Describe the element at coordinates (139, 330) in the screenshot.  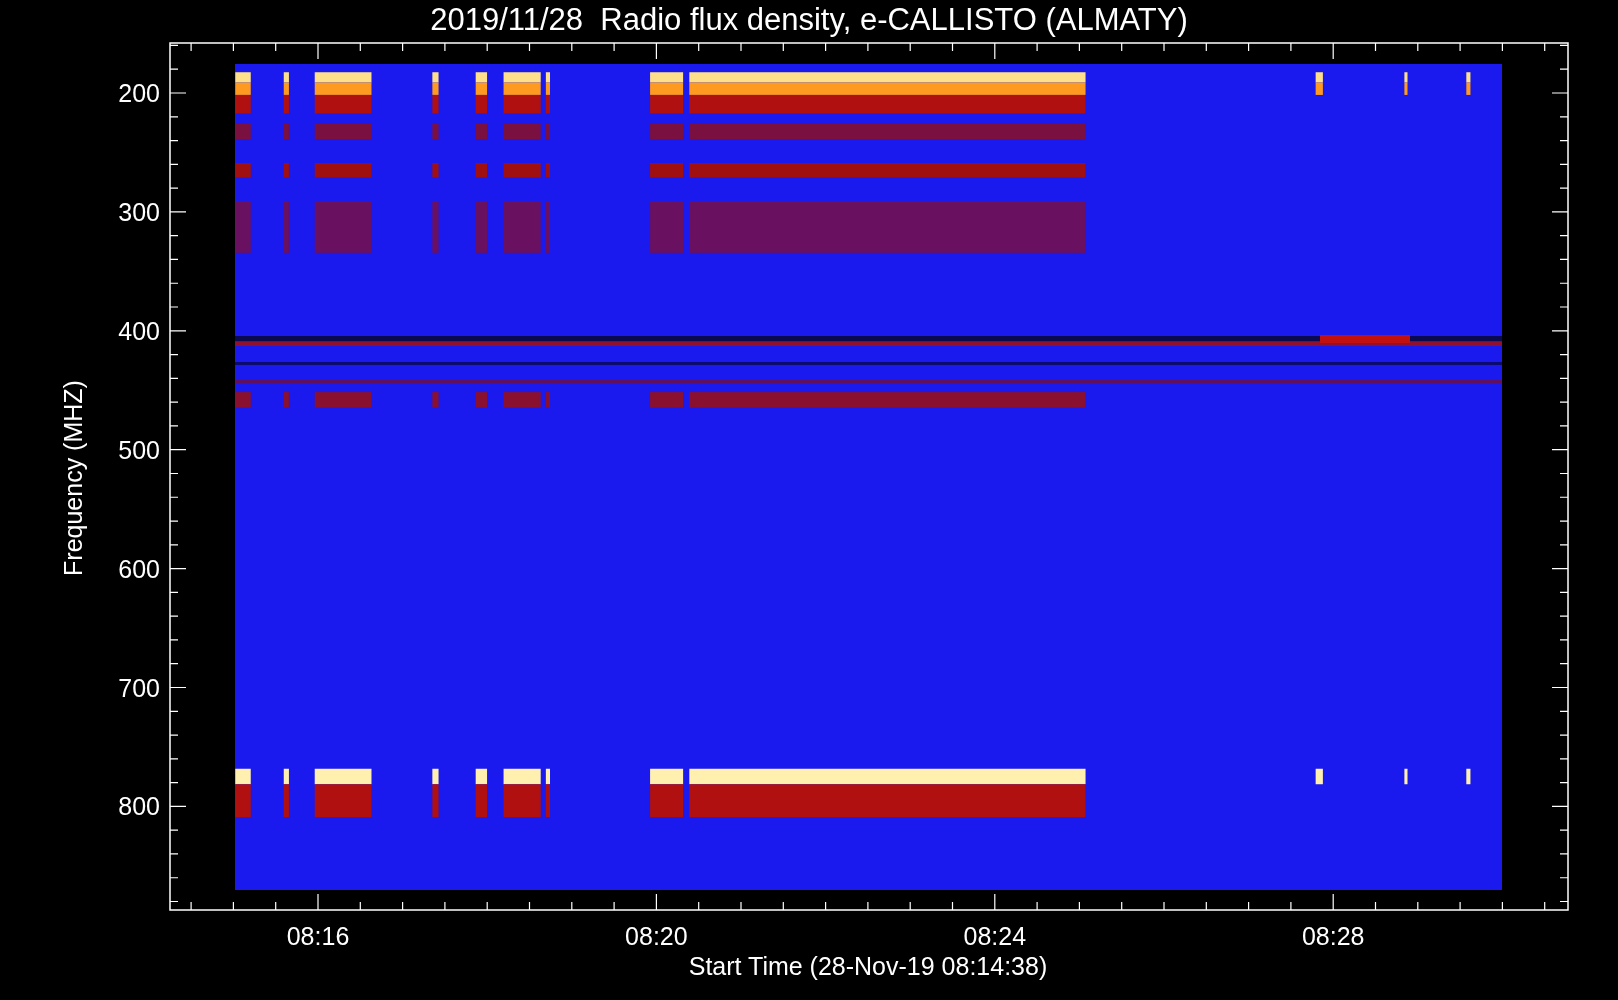
I see `y-tick-label: 400` at that location.